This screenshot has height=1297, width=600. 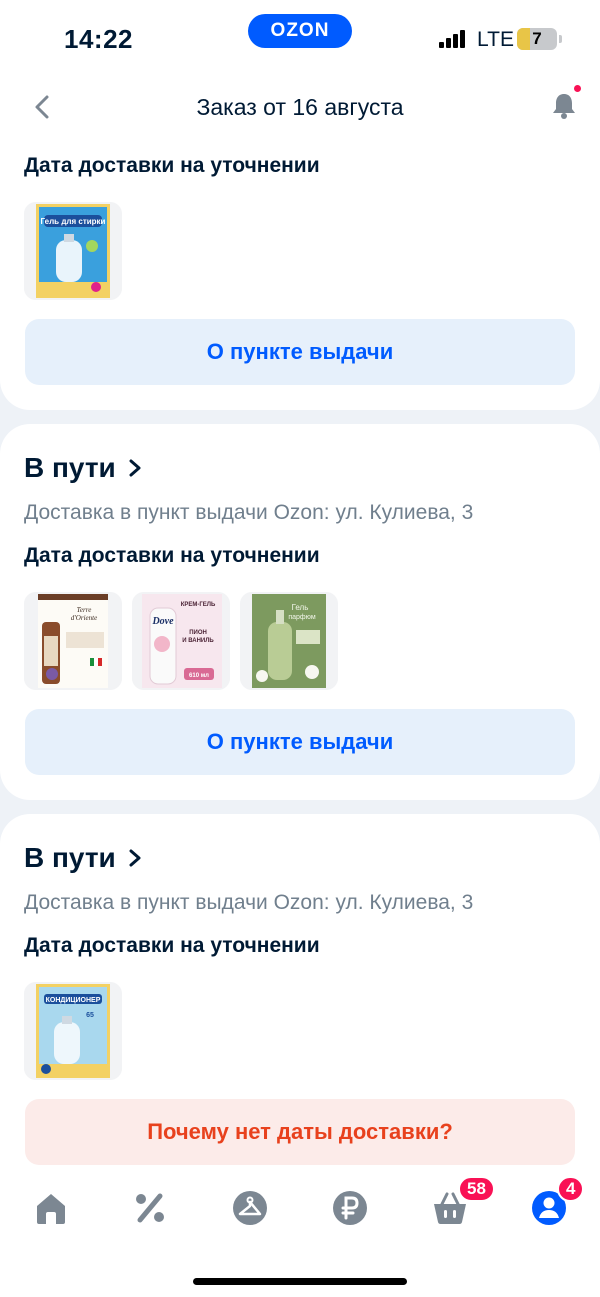 What do you see at coordinates (476, 1189) in the screenshot?
I see `cart-badge: 58` at bounding box center [476, 1189].